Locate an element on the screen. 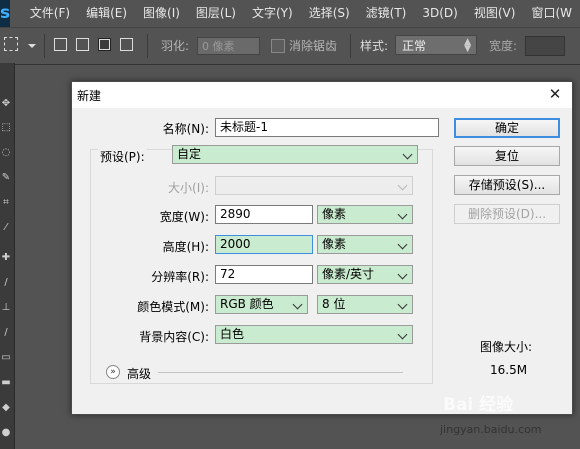 This screenshot has height=449, width=580. clone-stamp-tool-icon: ⊥ is located at coordinates (6, 308).